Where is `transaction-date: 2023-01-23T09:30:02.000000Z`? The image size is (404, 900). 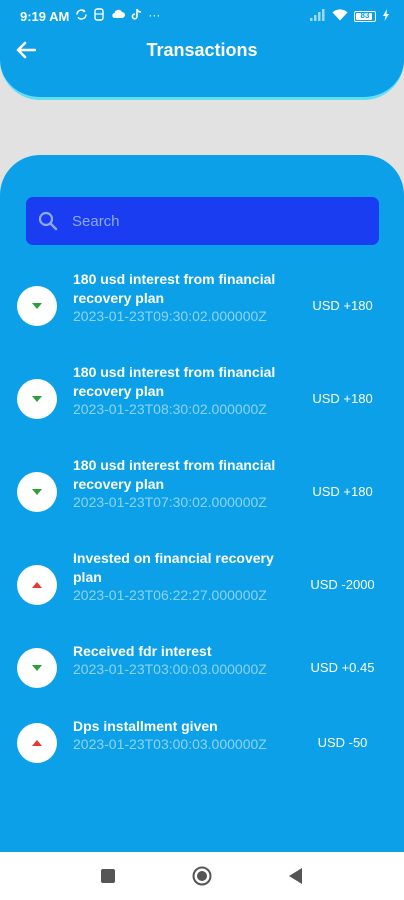 transaction-date: 2023-01-23T09:30:02.000000Z is located at coordinates (170, 316).